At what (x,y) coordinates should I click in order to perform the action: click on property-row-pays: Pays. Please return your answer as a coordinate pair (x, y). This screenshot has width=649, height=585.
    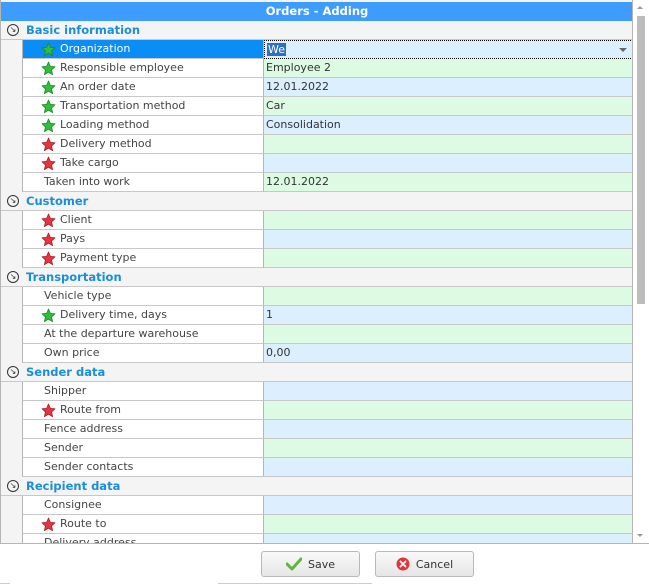
    Looking at the image, I should click on (316, 239).